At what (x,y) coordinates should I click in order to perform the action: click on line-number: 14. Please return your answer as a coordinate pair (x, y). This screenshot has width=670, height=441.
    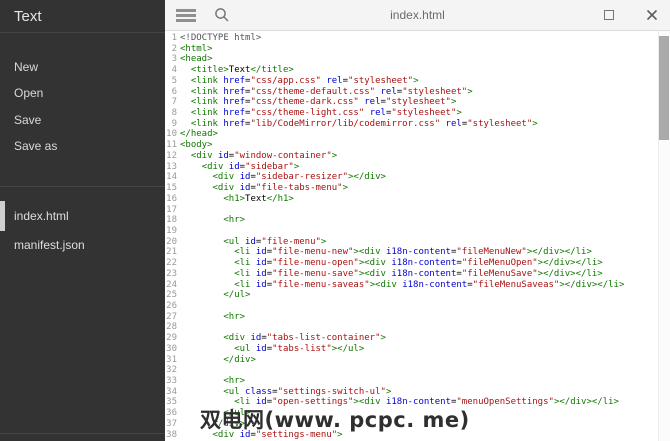
    Looking at the image, I should click on (171, 177).